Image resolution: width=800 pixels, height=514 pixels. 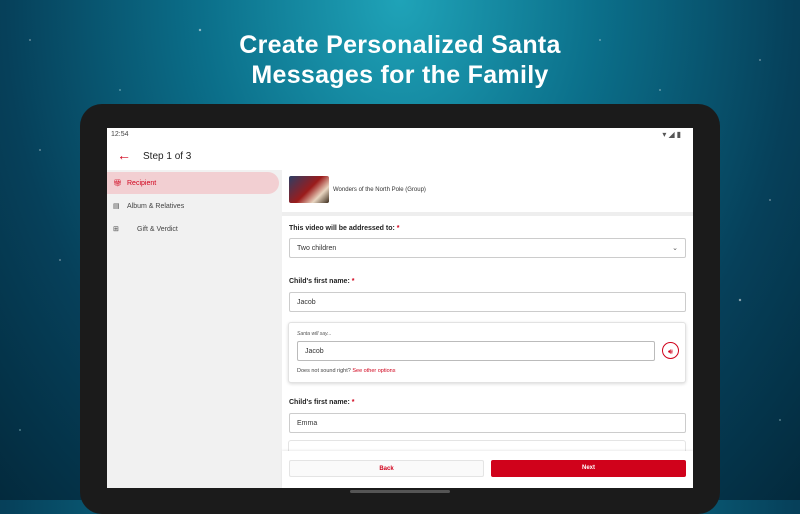 What do you see at coordinates (373, 371) in the screenshot?
I see `see-other-options-link: See other options` at bounding box center [373, 371].